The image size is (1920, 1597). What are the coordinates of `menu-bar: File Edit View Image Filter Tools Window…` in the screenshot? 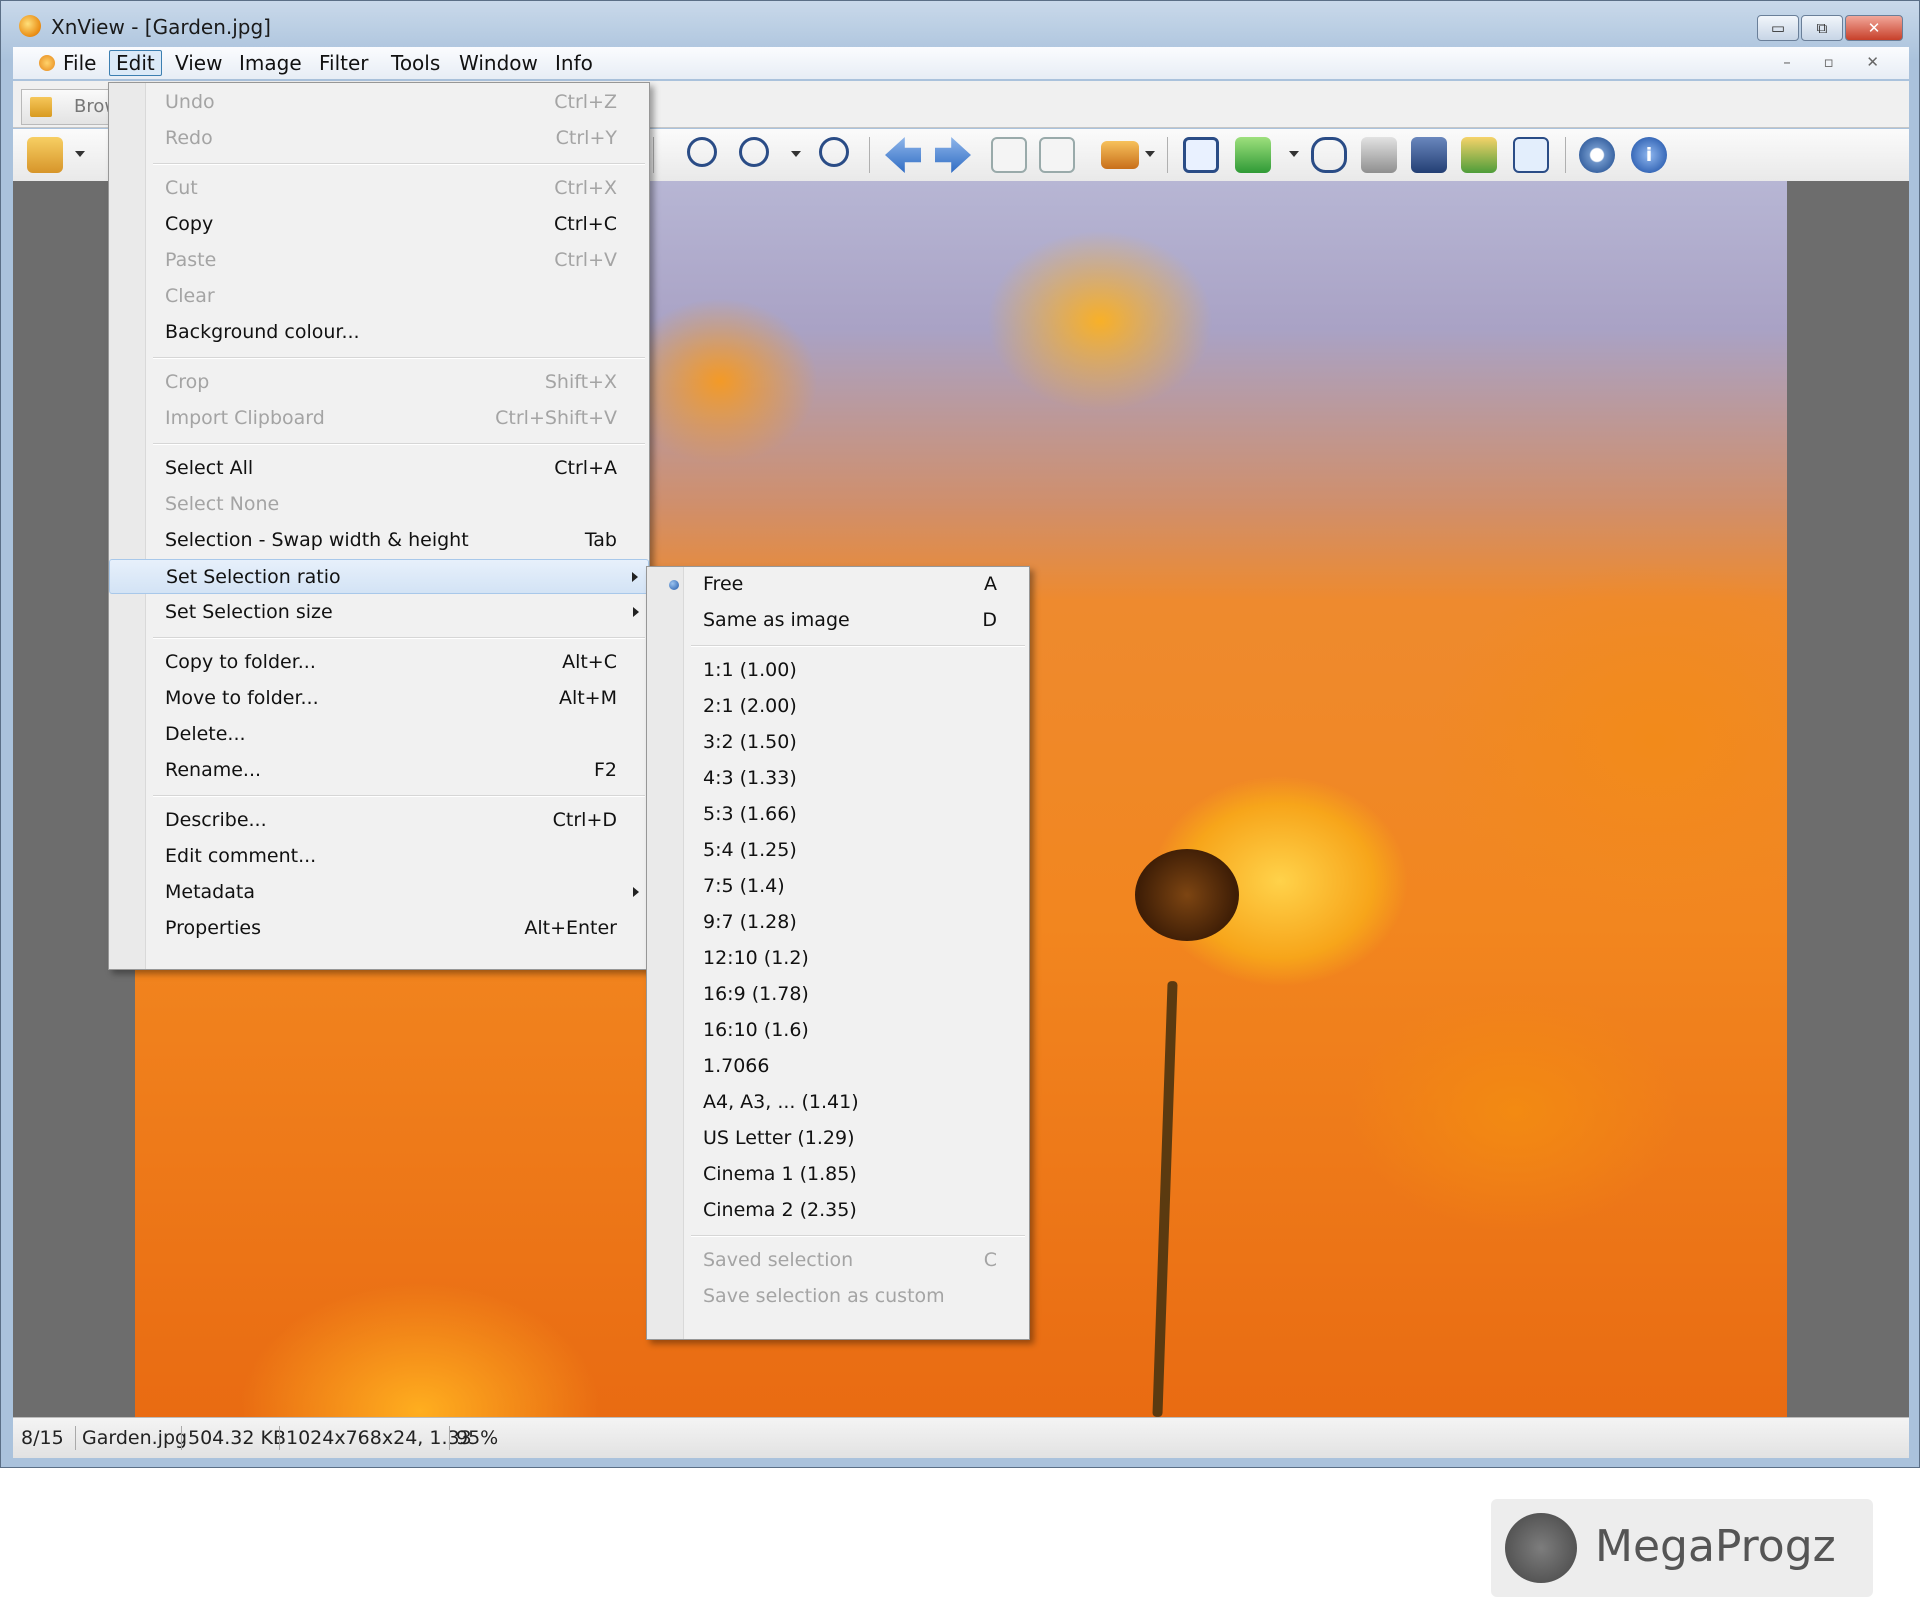 It's located at (961, 63).